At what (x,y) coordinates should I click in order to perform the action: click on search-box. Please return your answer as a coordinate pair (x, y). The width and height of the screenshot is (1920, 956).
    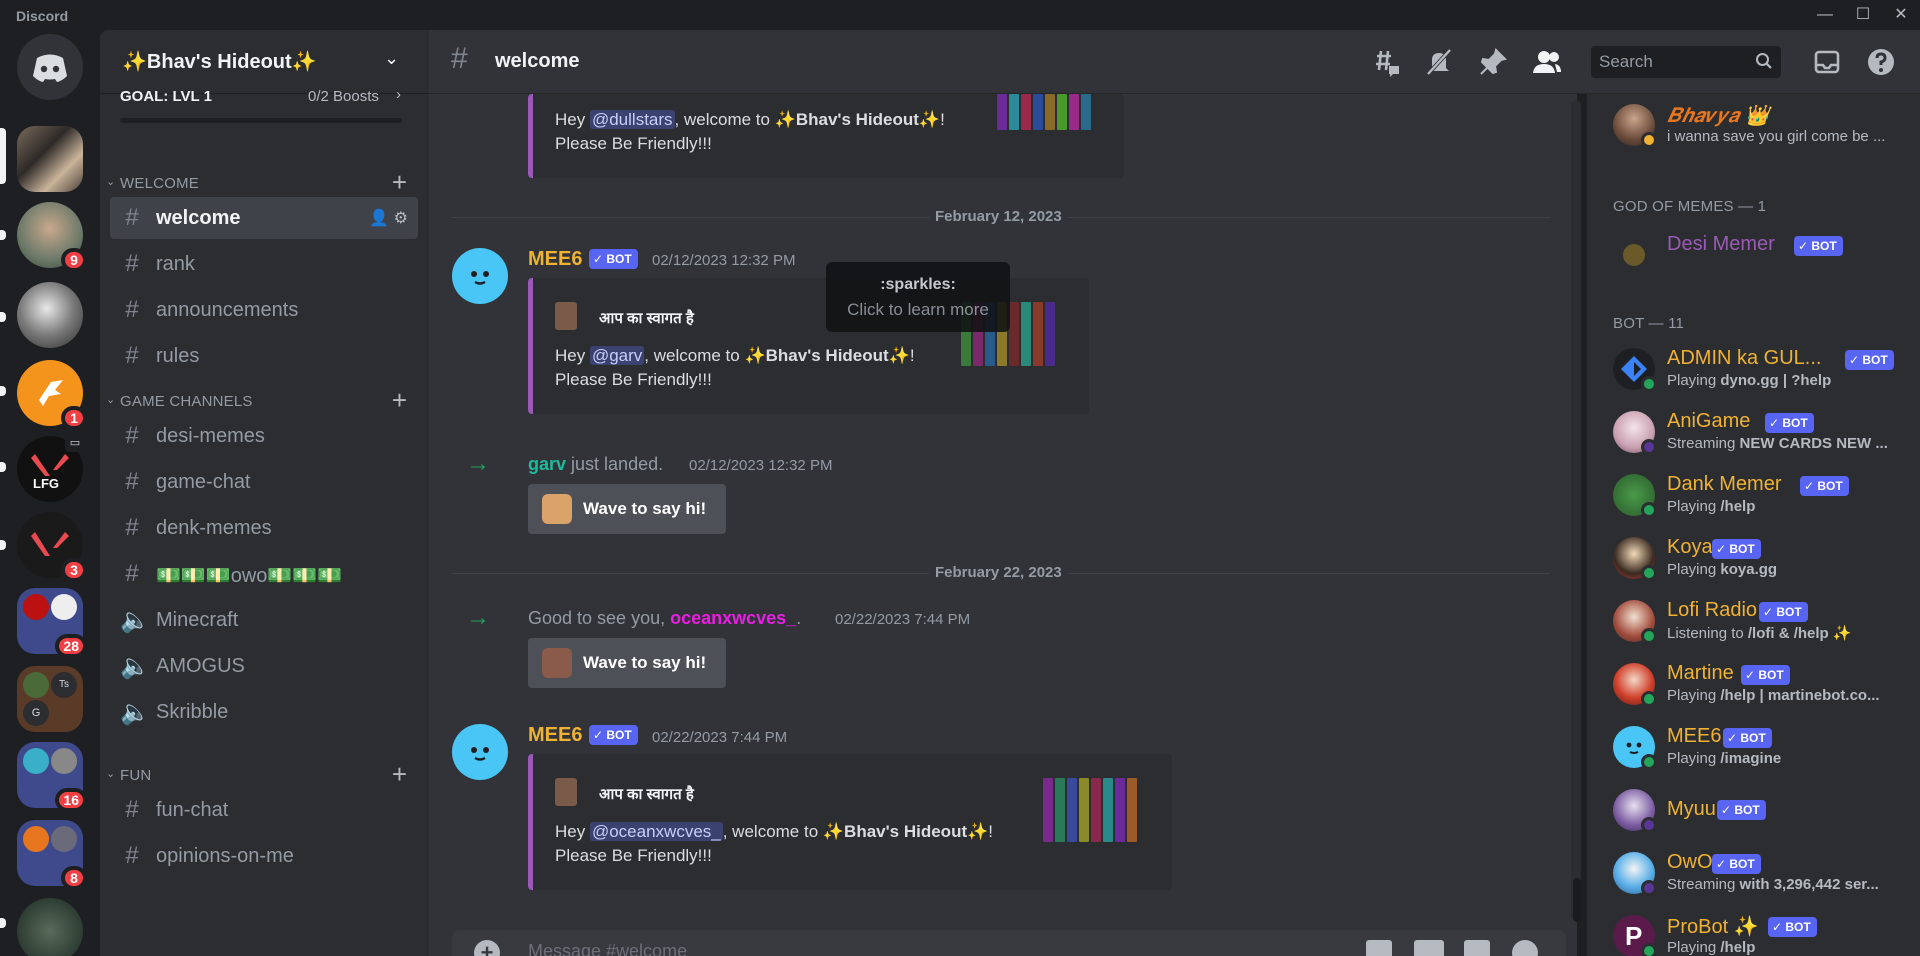
    Looking at the image, I should click on (1686, 62).